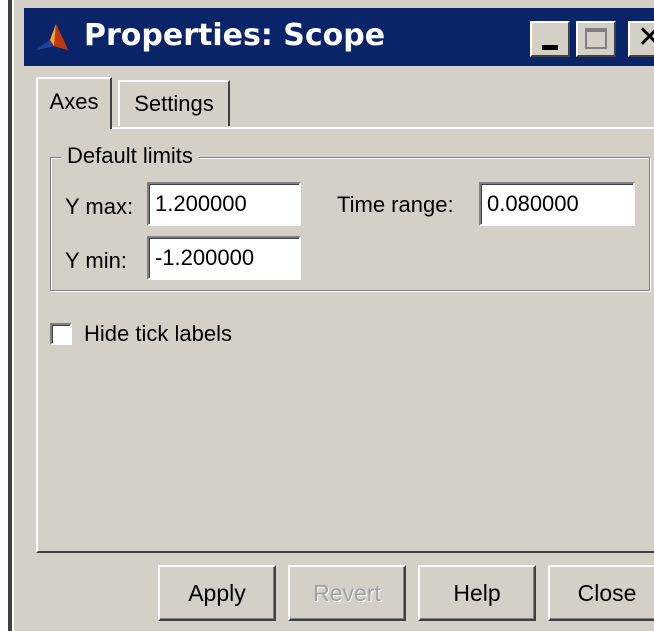 The height and width of the screenshot is (631, 654). I want to click on ymin-label: Y min:, so click(96, 260).